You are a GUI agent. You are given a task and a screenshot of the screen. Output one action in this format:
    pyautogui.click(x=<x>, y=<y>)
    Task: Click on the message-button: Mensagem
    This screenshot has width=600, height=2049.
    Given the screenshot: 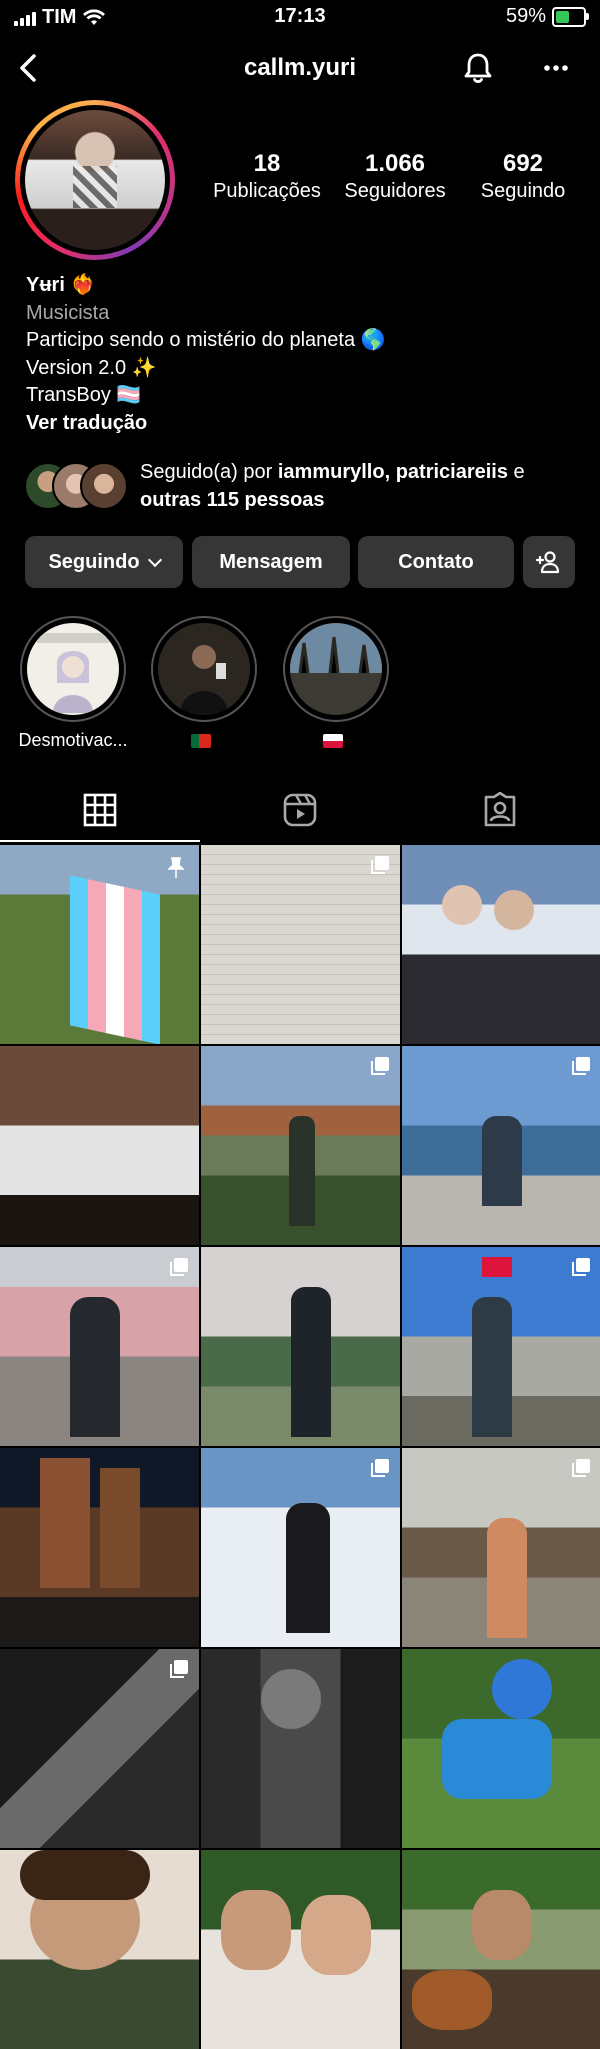 What is the action you would take?
    pyautogui.click(x=271, y=562)
    